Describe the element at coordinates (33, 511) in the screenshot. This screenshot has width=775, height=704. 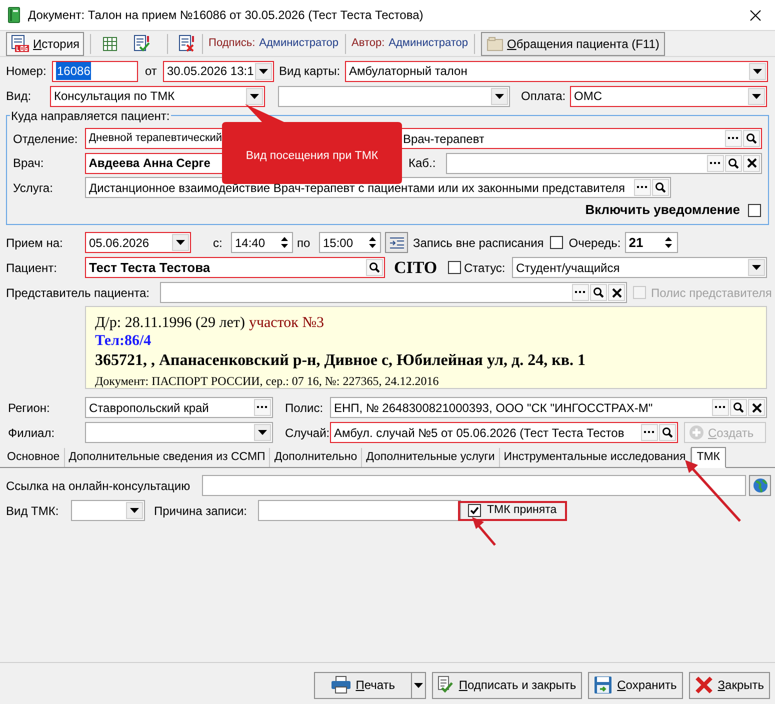
I see `tmk-type-label: Вид ТМК:` at that location.